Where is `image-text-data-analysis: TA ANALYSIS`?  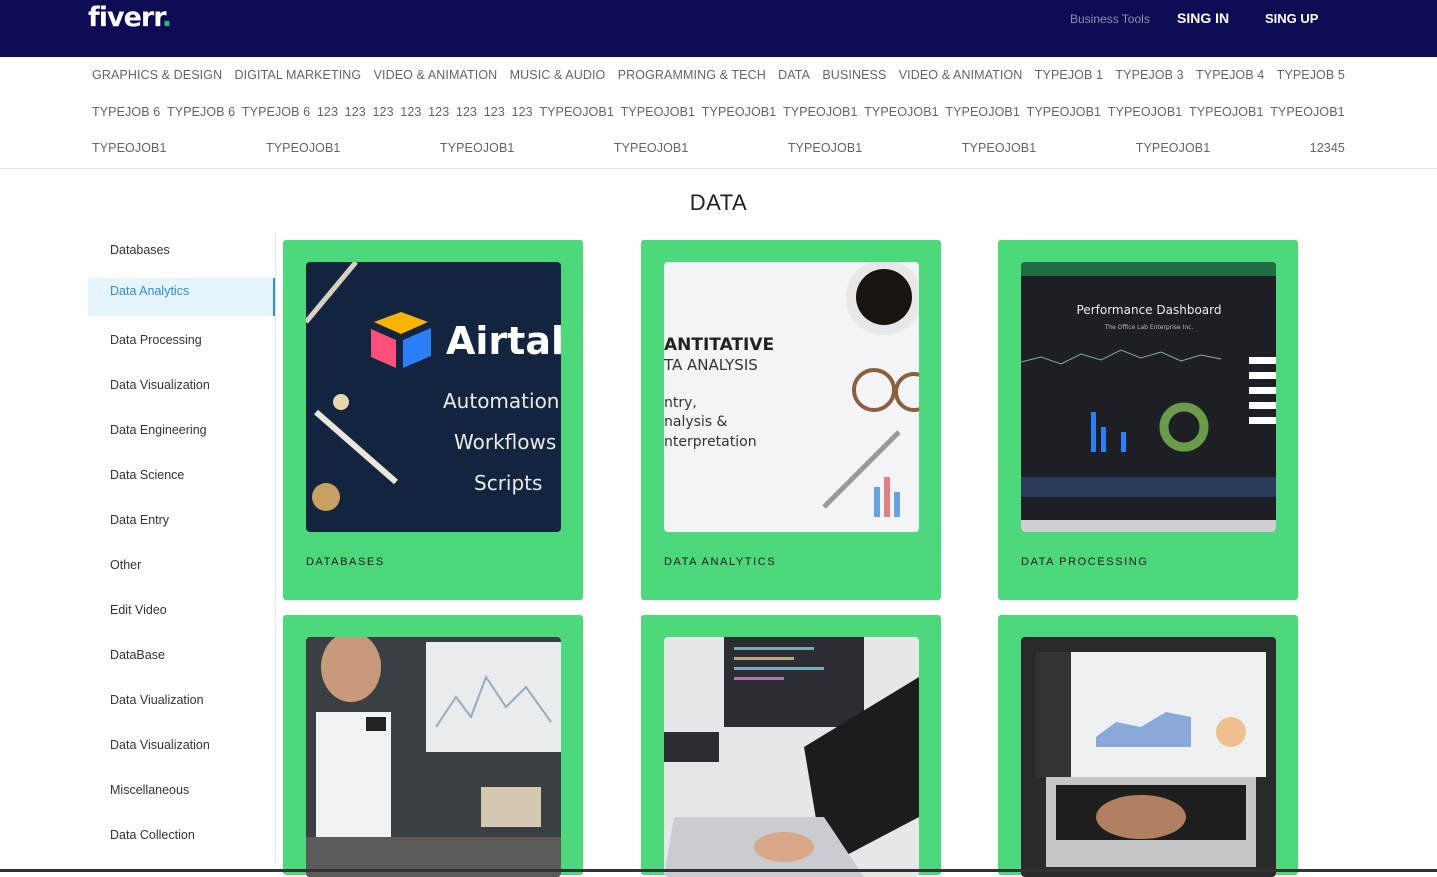
image-text-data-analysis: TA ANALYSIS is located at coordinates (711, 365).